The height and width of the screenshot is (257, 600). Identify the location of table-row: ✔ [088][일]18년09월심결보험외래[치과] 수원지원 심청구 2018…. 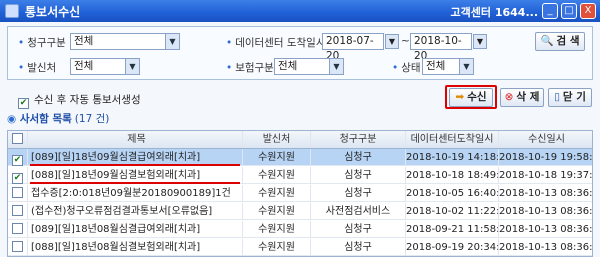
(300, 175).